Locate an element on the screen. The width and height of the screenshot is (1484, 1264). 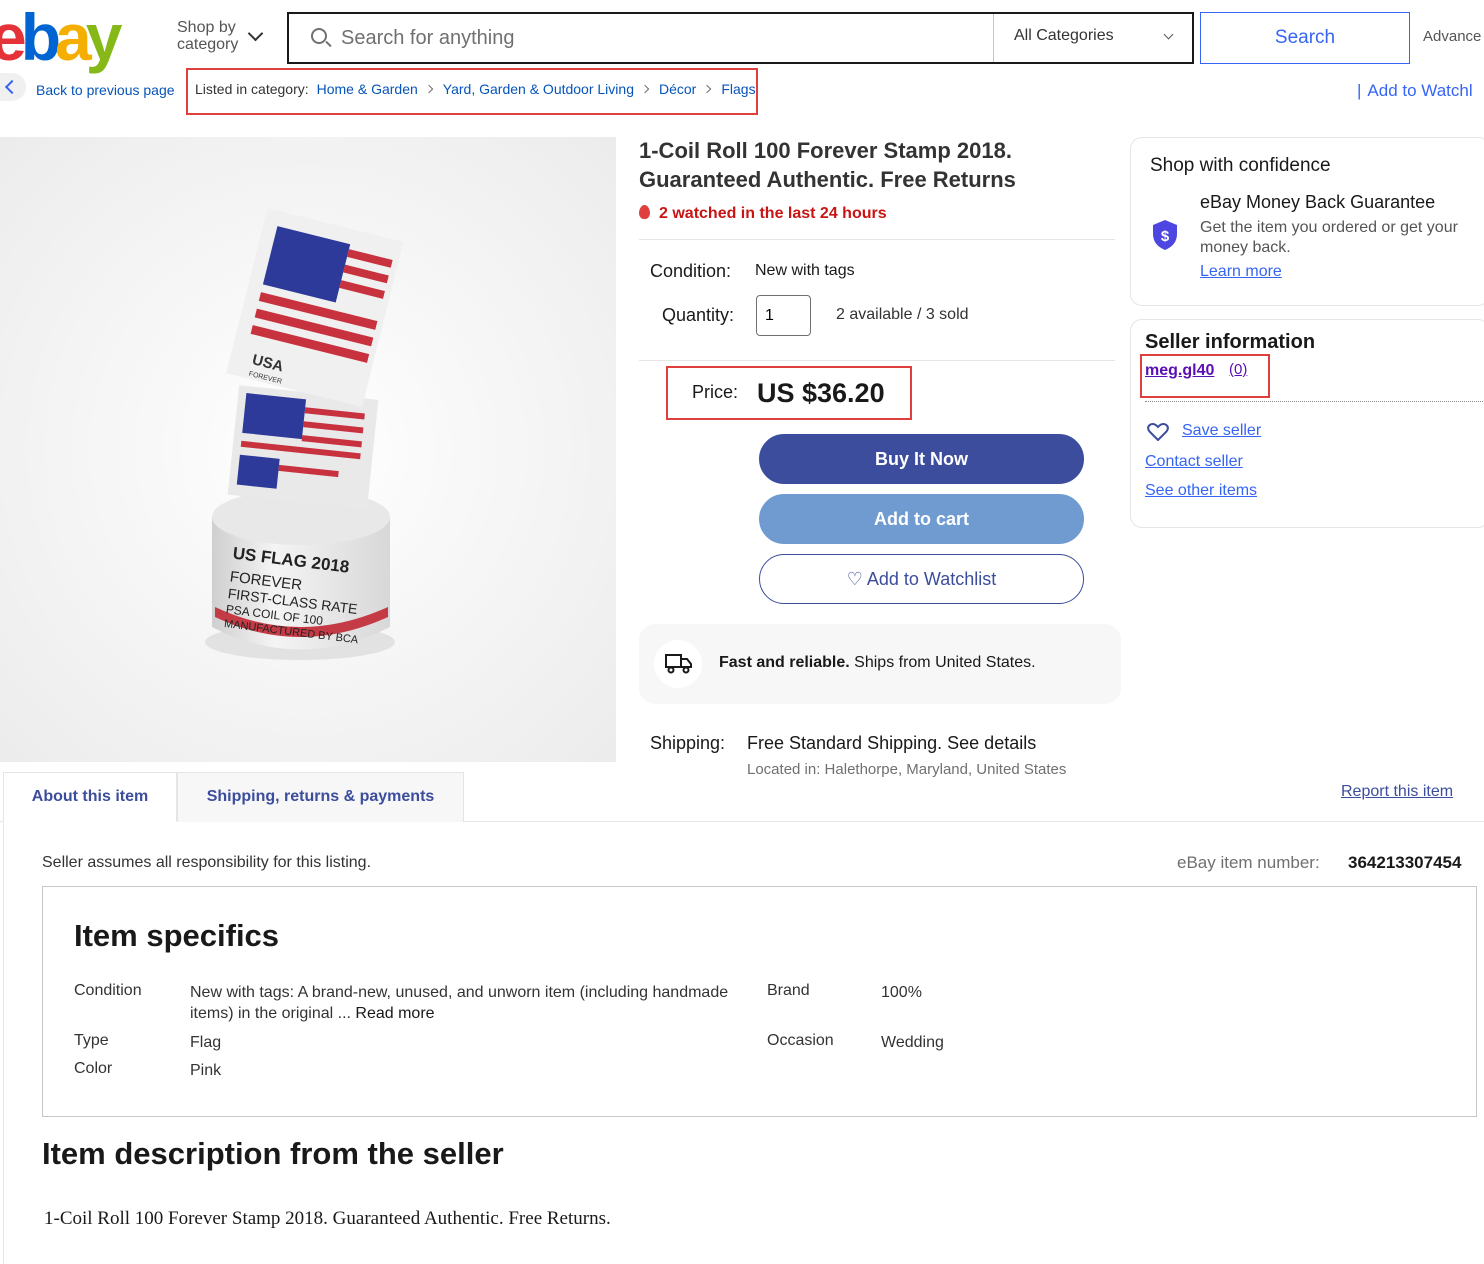
save-seller-link: Save seller is located at coordinates (1221, 431).